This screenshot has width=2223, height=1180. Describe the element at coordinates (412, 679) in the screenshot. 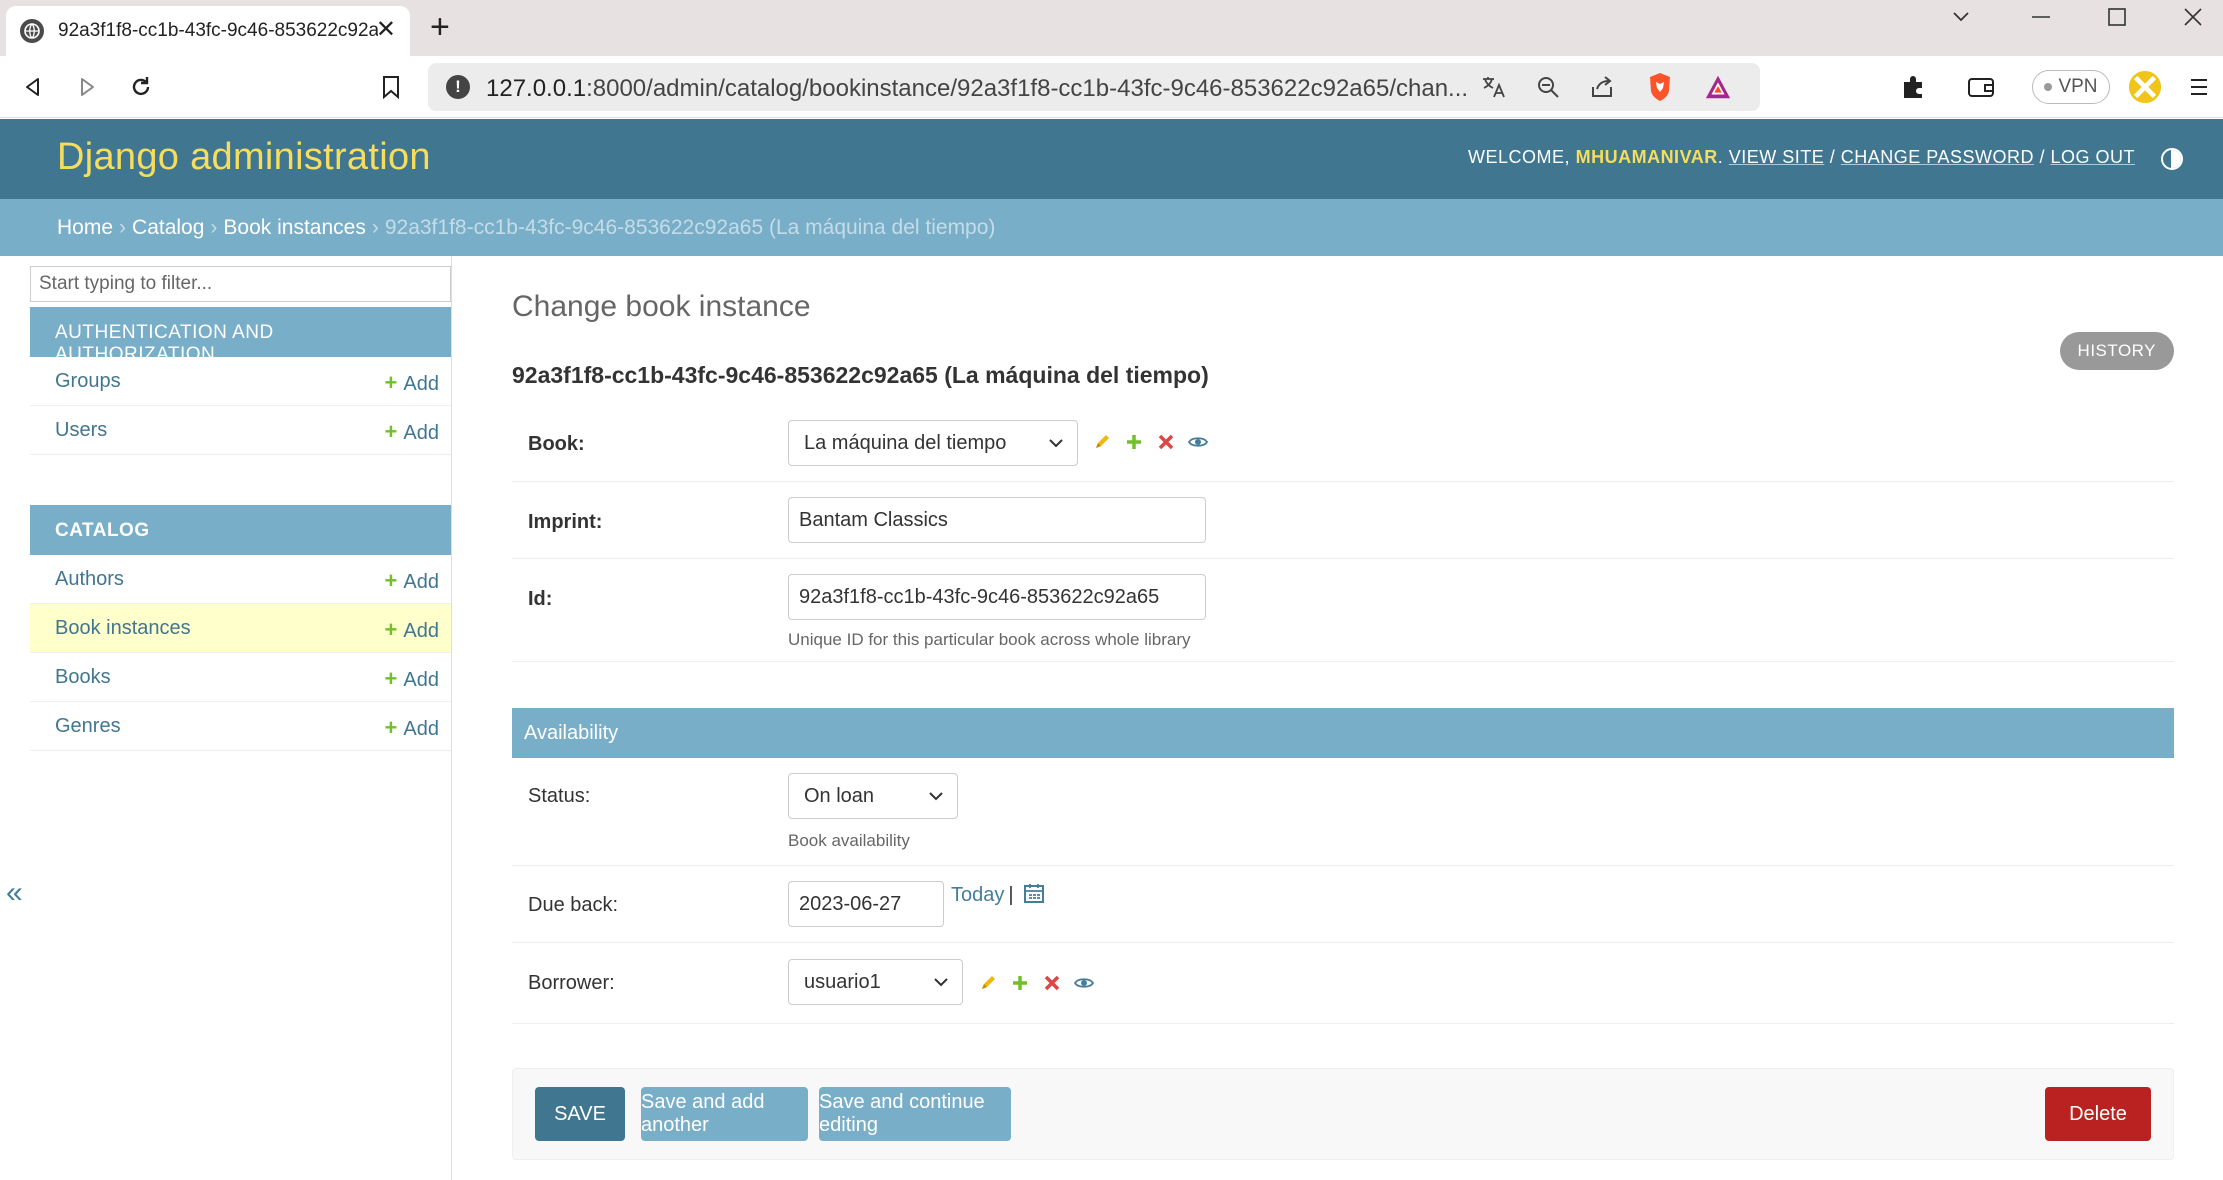

I see `add-book-link: + Add` at that location.